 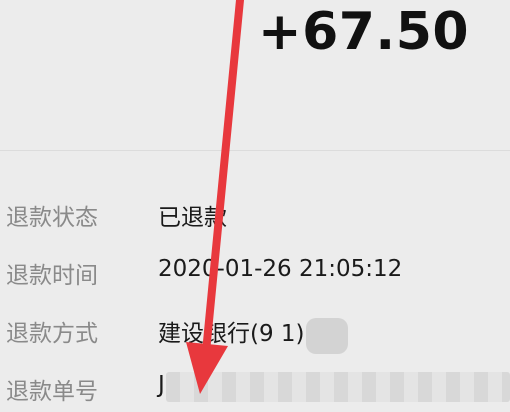 I want to click on annotation-arrow-icon, so click(x=215, y=197).